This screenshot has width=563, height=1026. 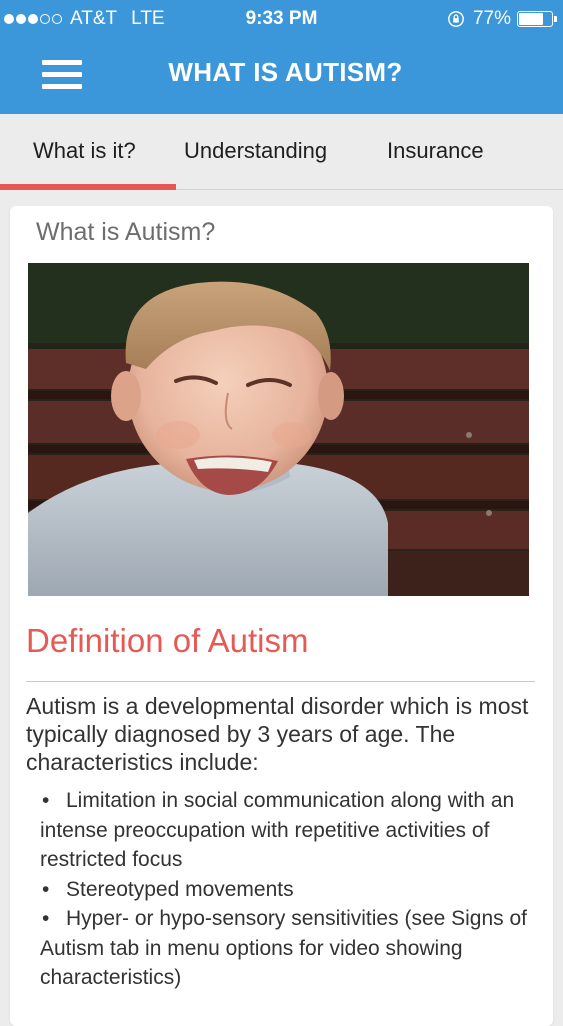 What do you see at coordinates (281, 19) in the screenshot?
I see `status-bar: AT&T LTE 9:33 PM 77%` at bounding box center [281, 19].